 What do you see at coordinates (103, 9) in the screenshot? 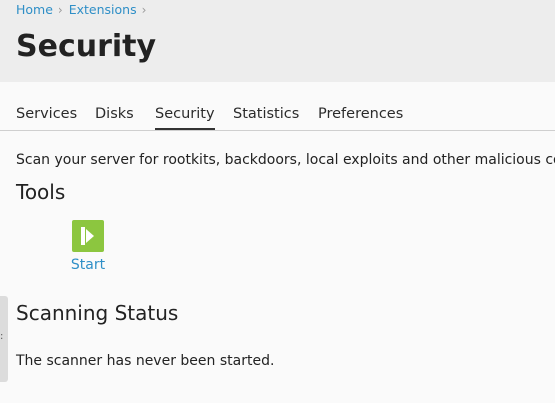
I see `breadcrumb-extensions-link: Extensions` at bounding box center [103, 9].